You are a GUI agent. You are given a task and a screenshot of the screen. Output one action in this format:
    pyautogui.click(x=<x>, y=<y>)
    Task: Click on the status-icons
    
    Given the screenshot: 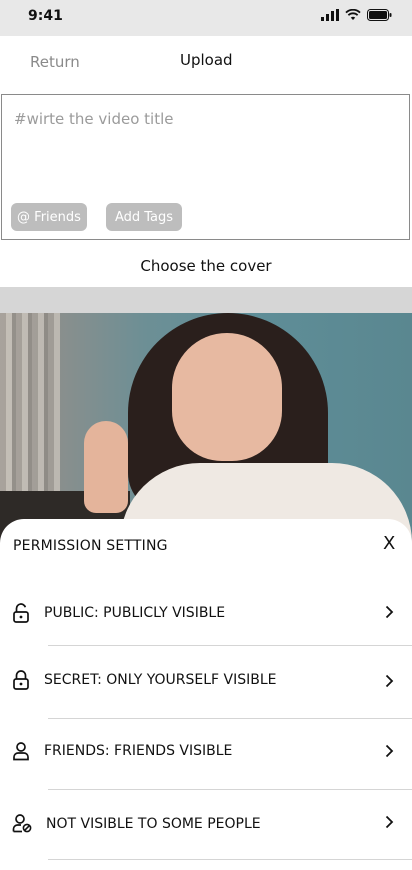 What is the action you would take?
    pyautogui.click(x=356, y=15)
    